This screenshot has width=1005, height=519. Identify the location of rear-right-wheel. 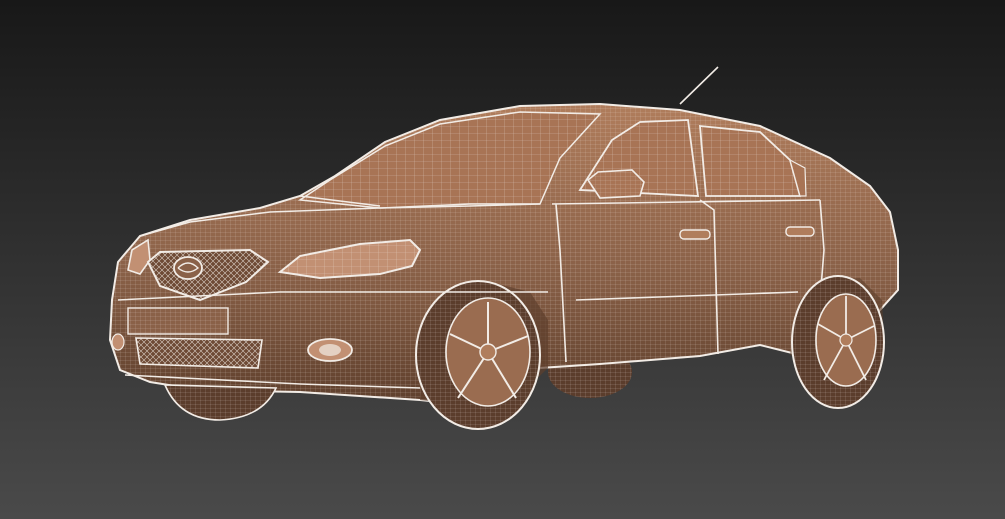
(838, 342).